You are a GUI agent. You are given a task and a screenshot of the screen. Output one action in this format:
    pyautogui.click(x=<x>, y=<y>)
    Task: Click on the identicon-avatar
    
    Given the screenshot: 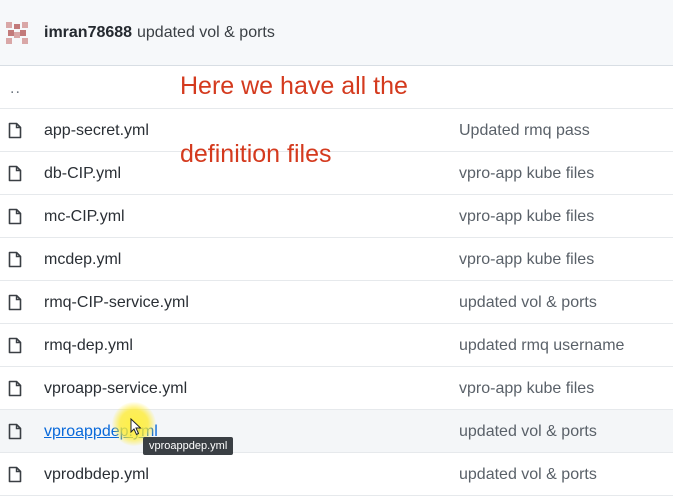 What is the action you would take?
    pyautogui.click(x=17, y=33)
    